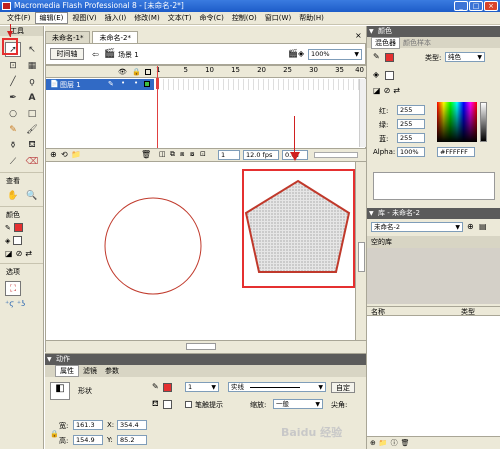  I want to click on close-doc-icon: ×, so click(358, 35).